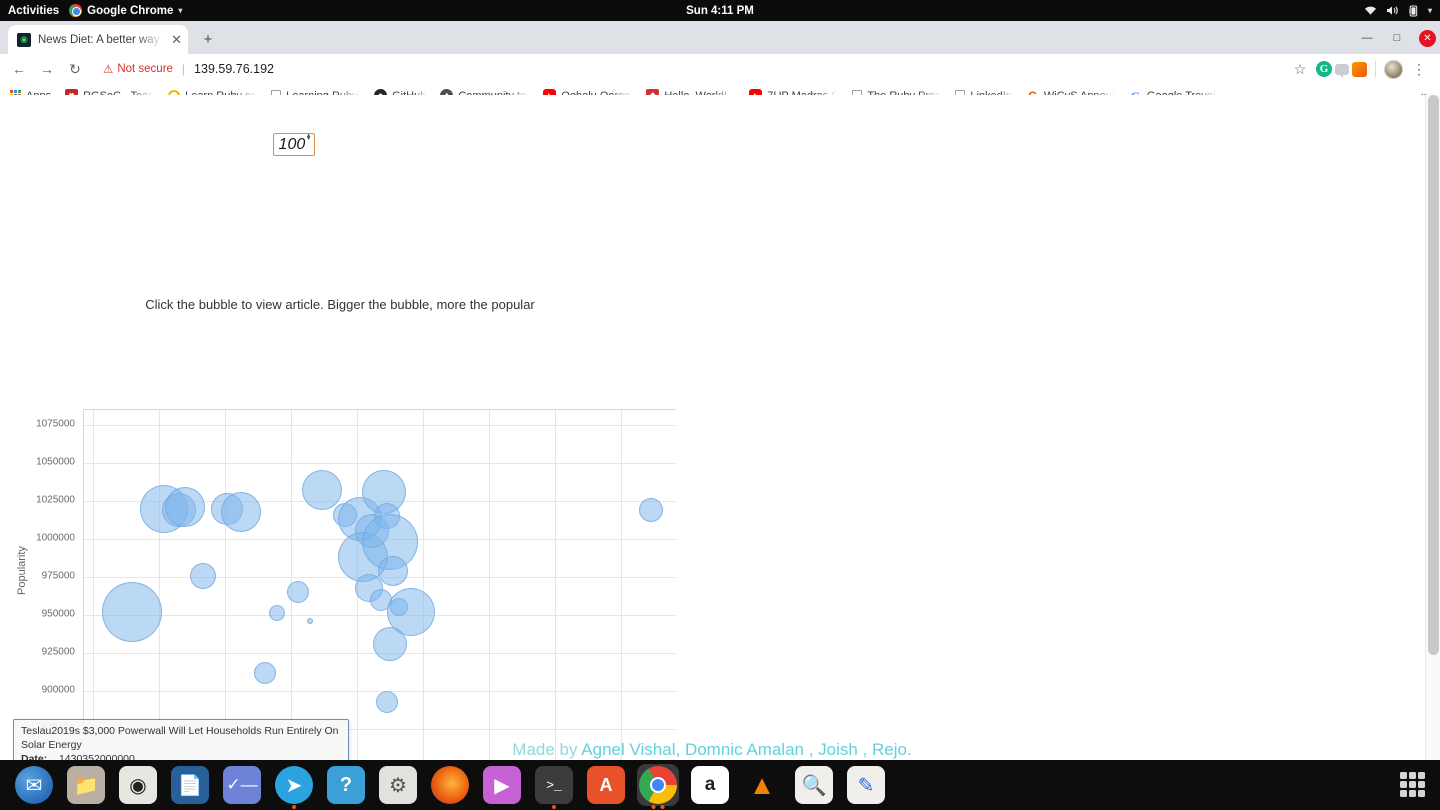 Image resolution: width=1440 pixels, height=810 pixels. I want to click on tooltip-date-label: Date:, so click(34, 756).